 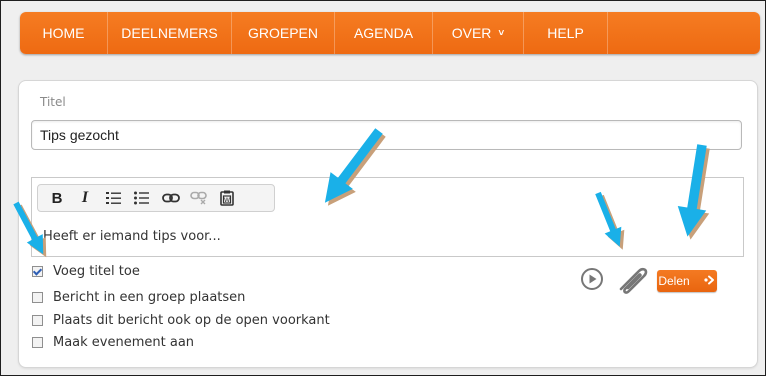 I want to click on nav-over: OVER ˅, so click(x=478, y=33).